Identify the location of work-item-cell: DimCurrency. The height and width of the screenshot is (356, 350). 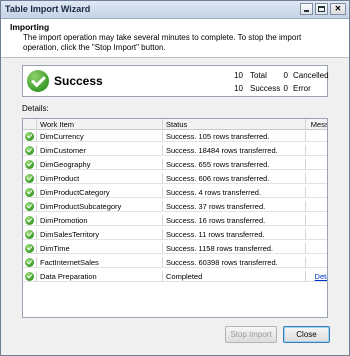
(100, 136).